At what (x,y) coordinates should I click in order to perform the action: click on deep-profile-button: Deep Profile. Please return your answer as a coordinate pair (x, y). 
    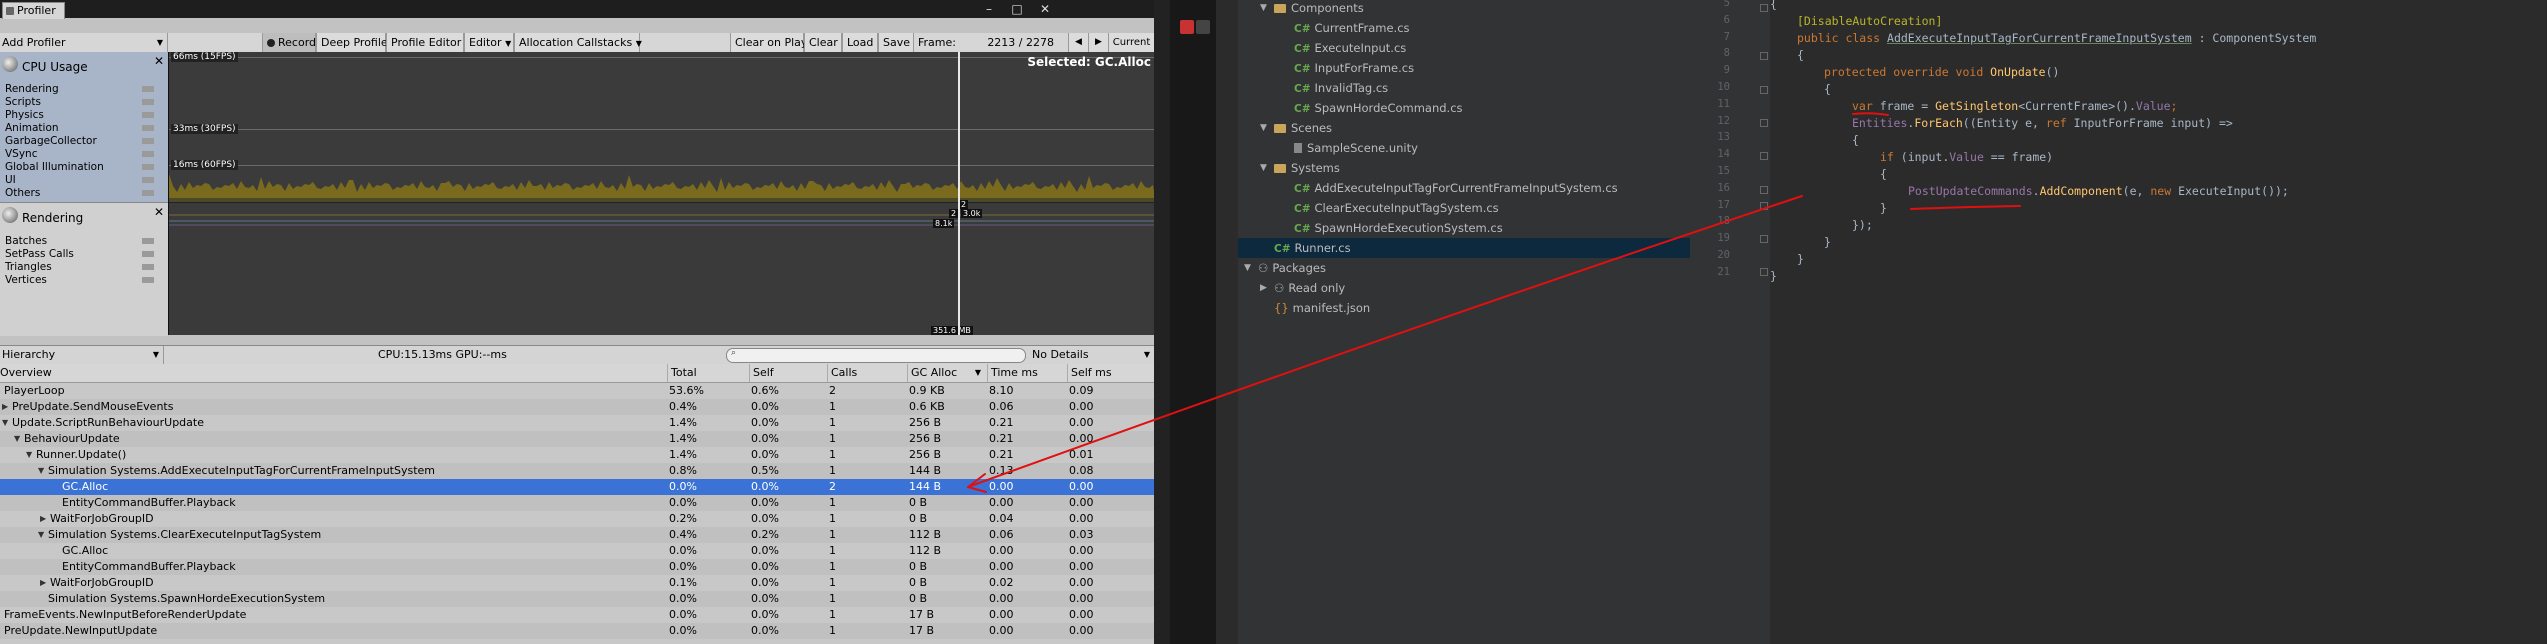
    Looking at the image, I should click on (352, 42).